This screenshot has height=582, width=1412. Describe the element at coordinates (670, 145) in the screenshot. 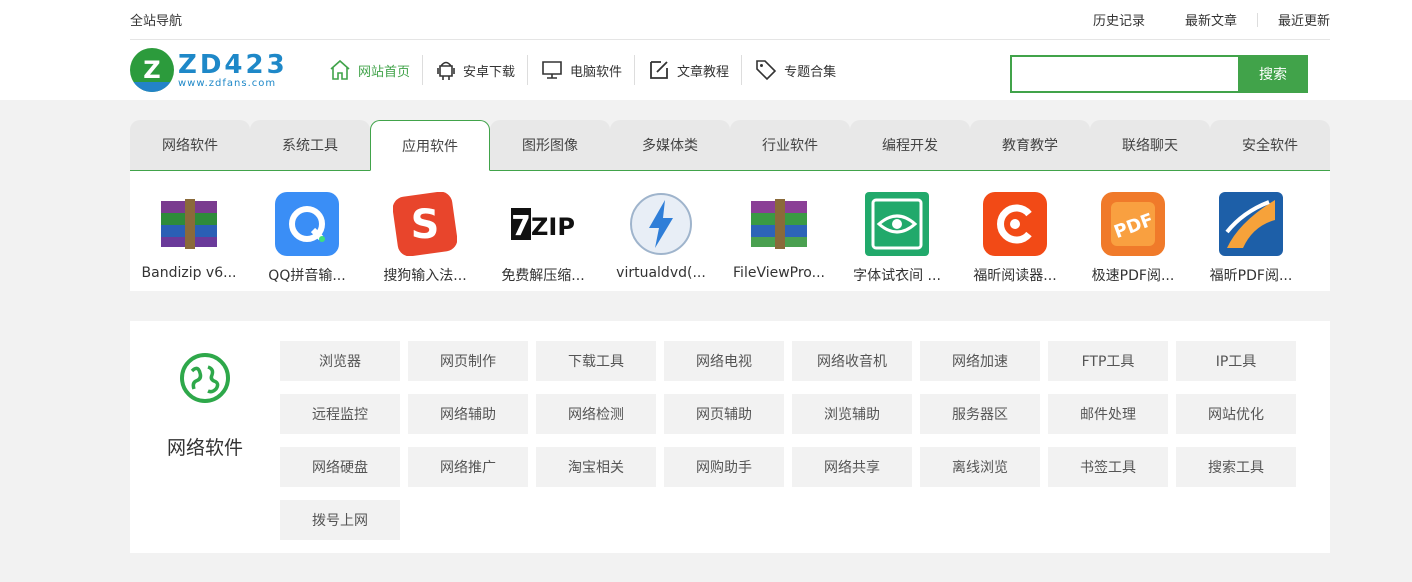

I see `tab-multimedia: 多媒体类` at that location.